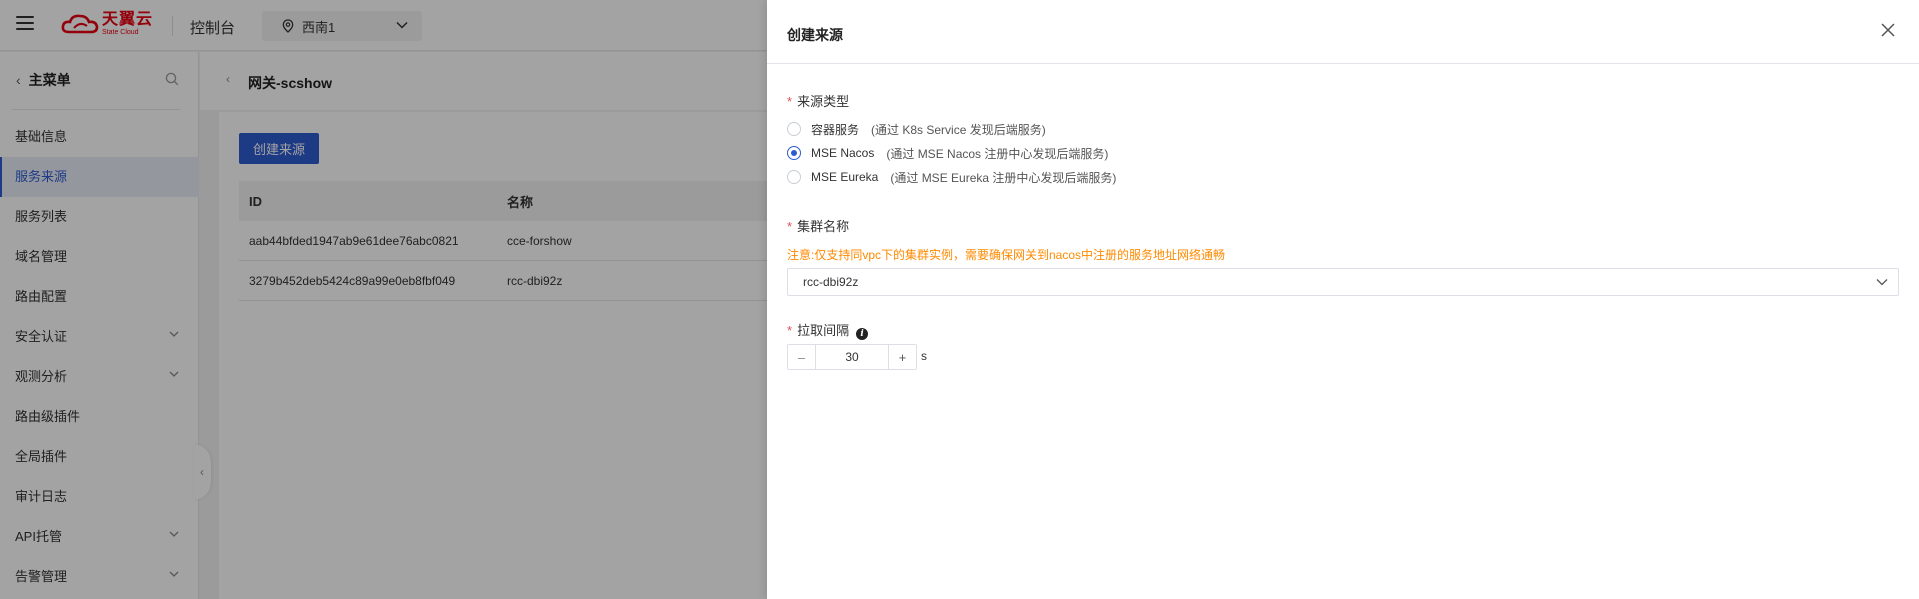  What do you see at coordinates (1888, 30) in the screenshot?
I see `close-icon` at bounding box center [1888, 30].